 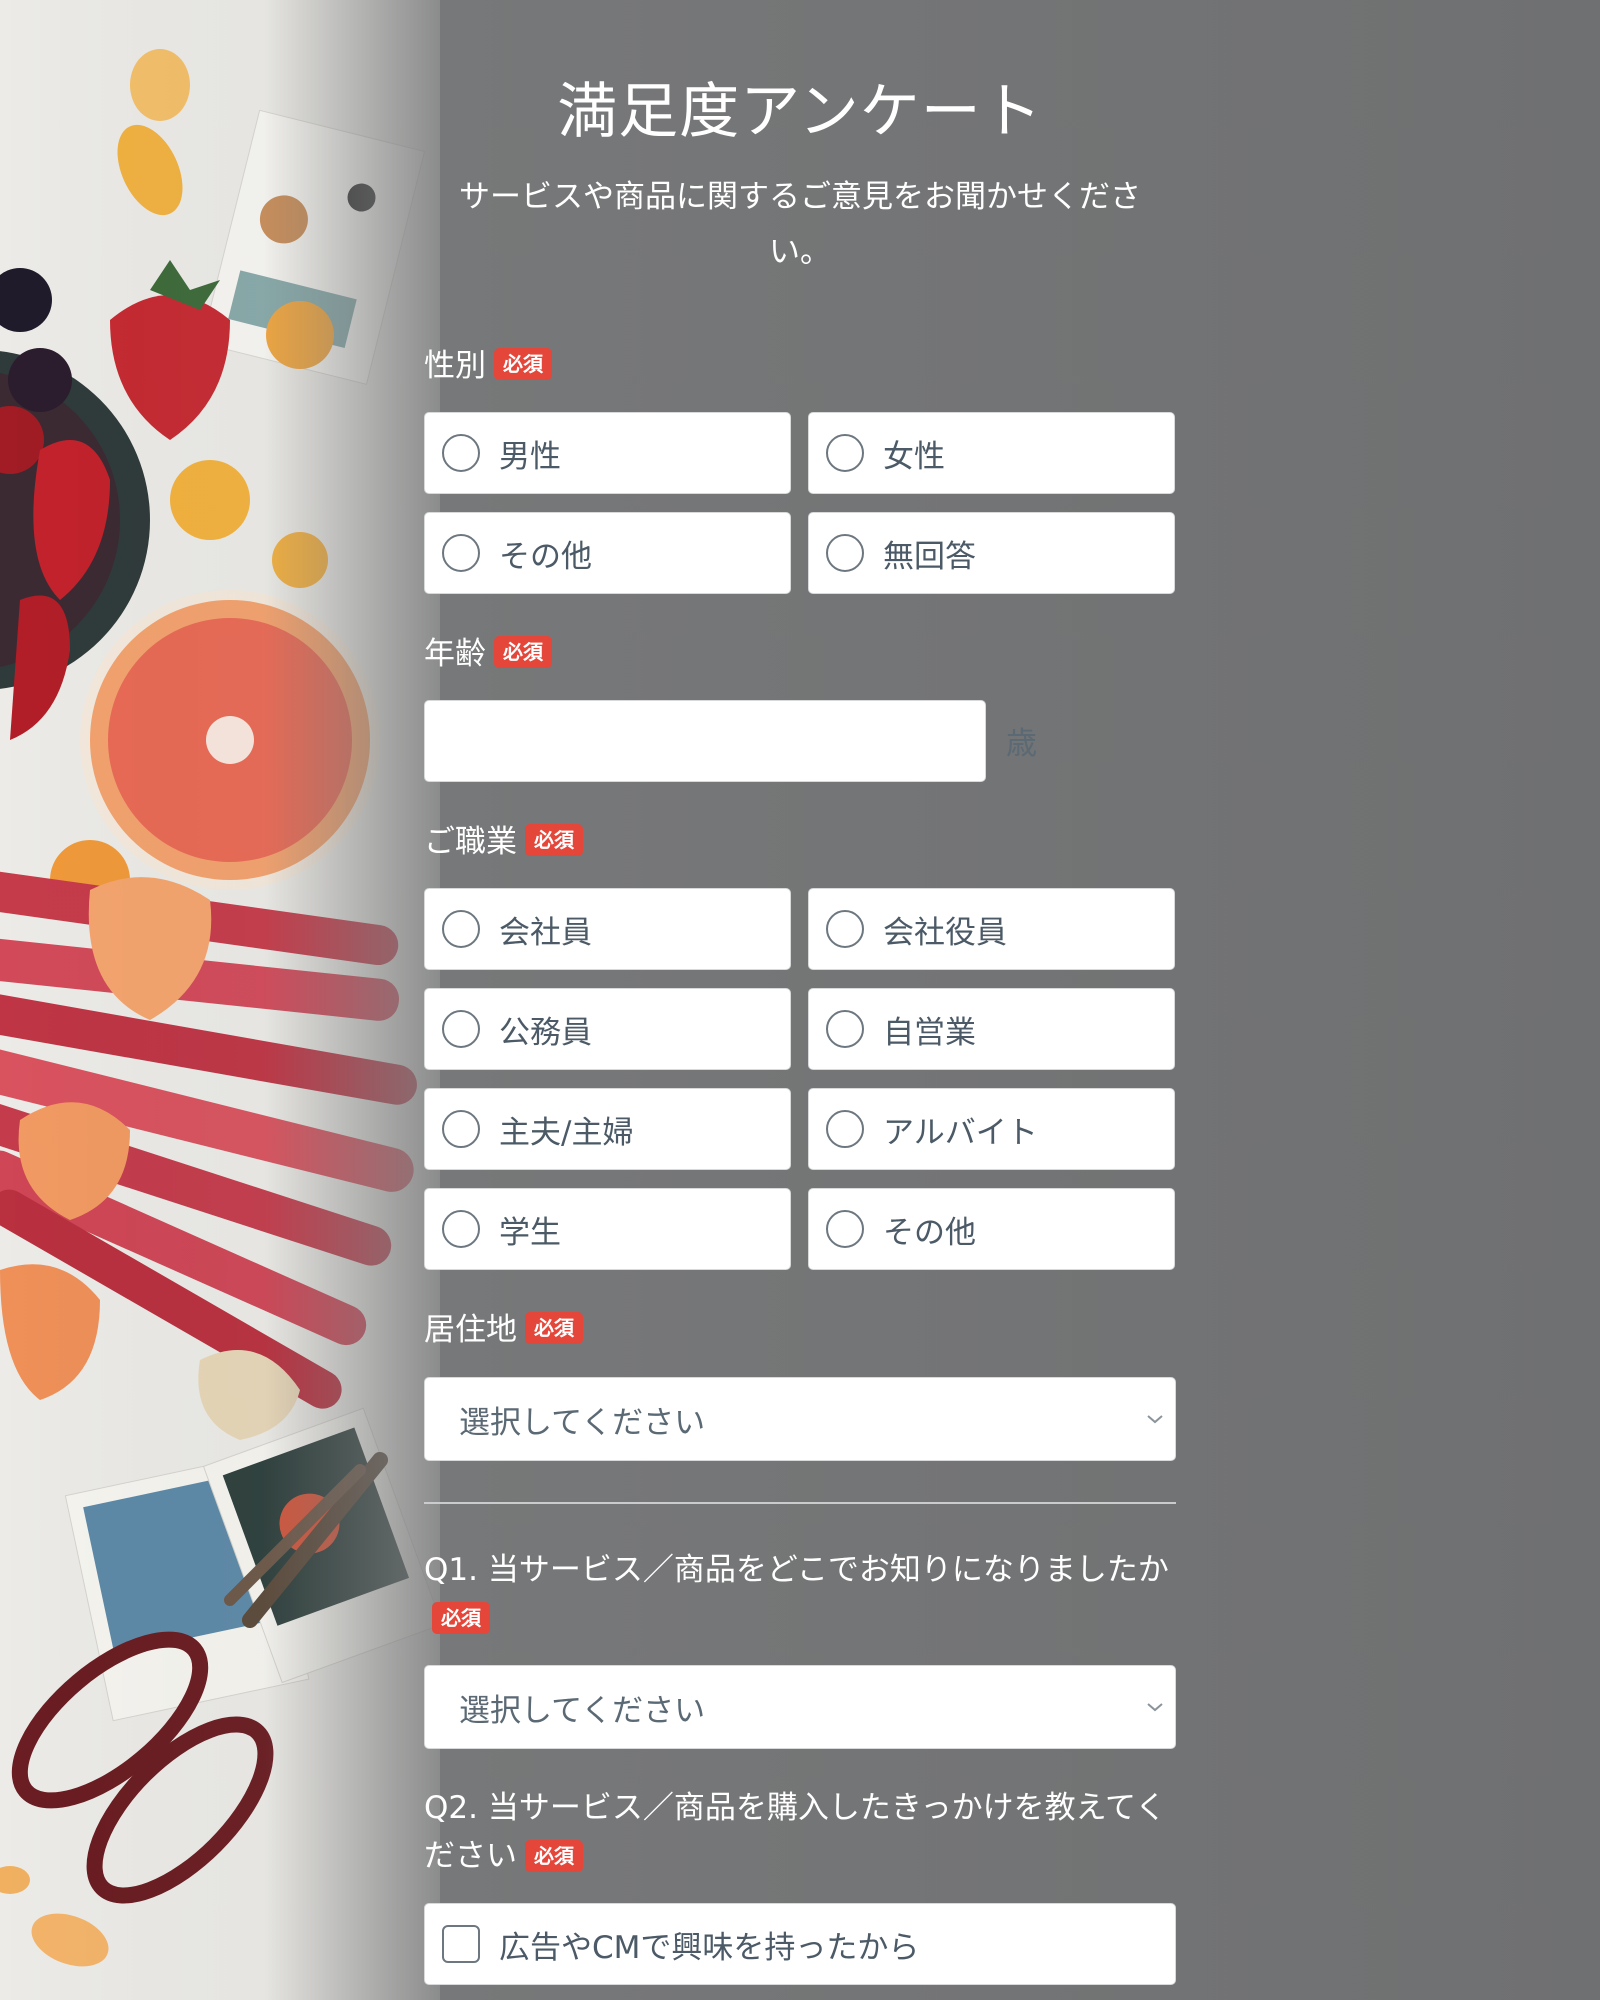 What do you see at coordinates (545, 932) in the screenshot?
I see `option-label: 会社員` at bounding box center [545, 932].